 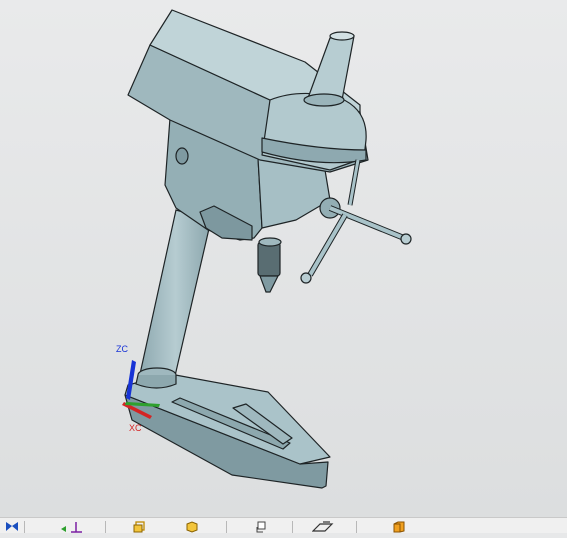 What do you see at coordinates (283, 525) in the screenshot?
I see `bottom-toolbar` at bounding box center [283, 525].